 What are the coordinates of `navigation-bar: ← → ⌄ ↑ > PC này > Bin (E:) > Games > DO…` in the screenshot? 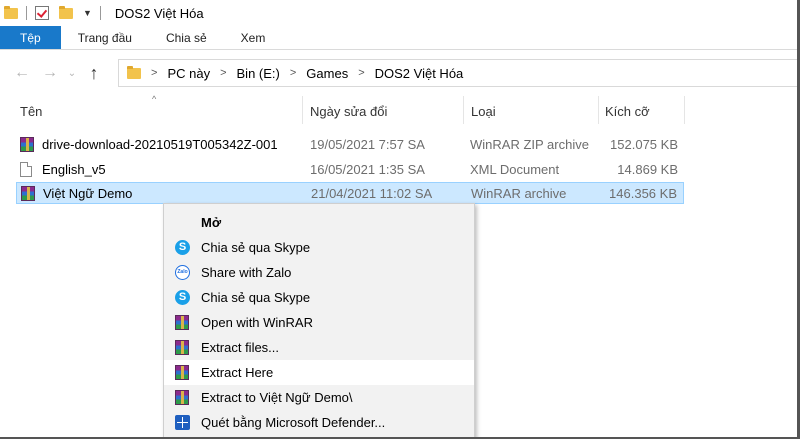 It's located at (400, 73).